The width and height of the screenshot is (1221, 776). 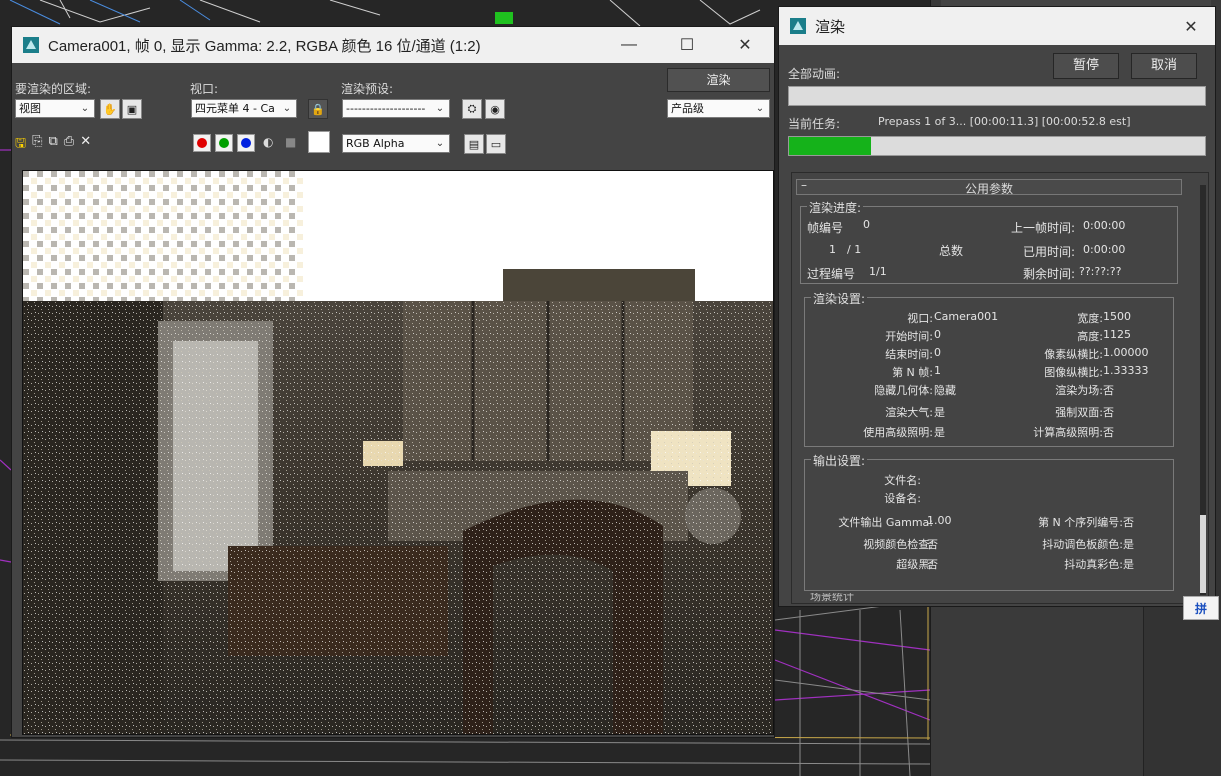 I want to click on blue-dot-icon, so click(x=246, y=143).